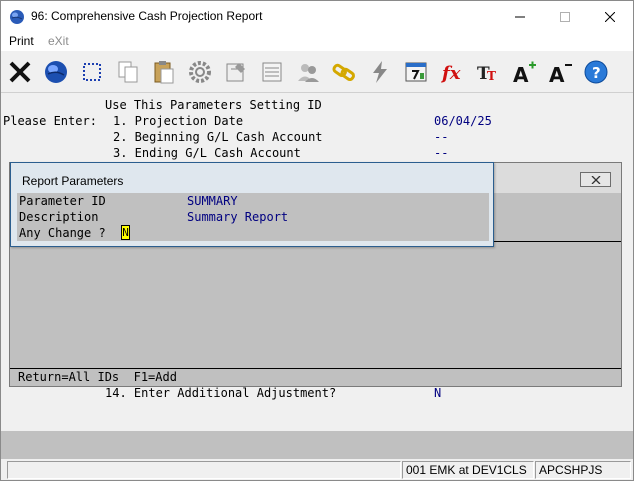  What do you see at coordinates (73, 181) in the screenshot?
I see `dialog-title: Report Parameters` at bounding box center [73, 181].